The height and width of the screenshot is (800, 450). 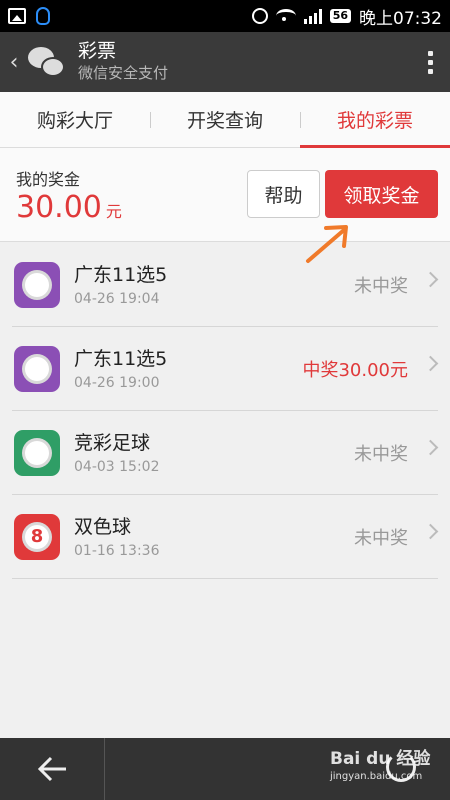 What do you see at coordinates (380, 759) in the screenshot?
I see `watermark-main: Bai du 经验` at bounding box center [380, 759].